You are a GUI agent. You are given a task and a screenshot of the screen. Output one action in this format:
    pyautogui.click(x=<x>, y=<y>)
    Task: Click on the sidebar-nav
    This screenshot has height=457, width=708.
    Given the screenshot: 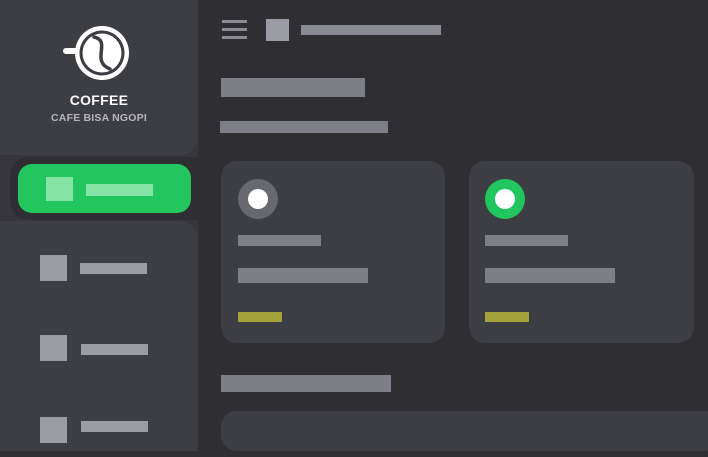 What is the action you would take?
    pyautogui.click(x=99, y=336)
    